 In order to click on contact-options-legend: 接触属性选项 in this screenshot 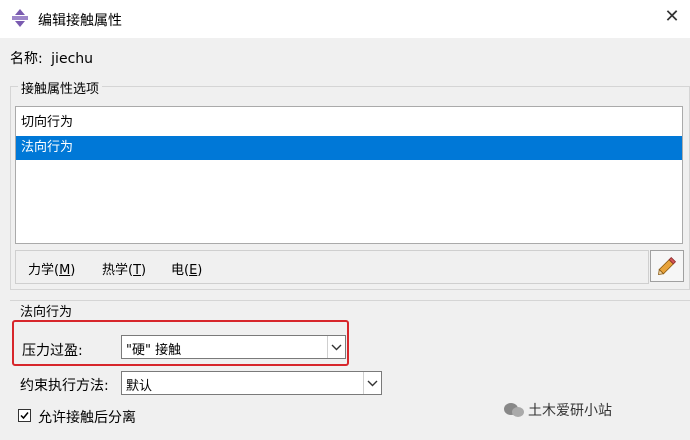, I will do `click(60, 87)`.